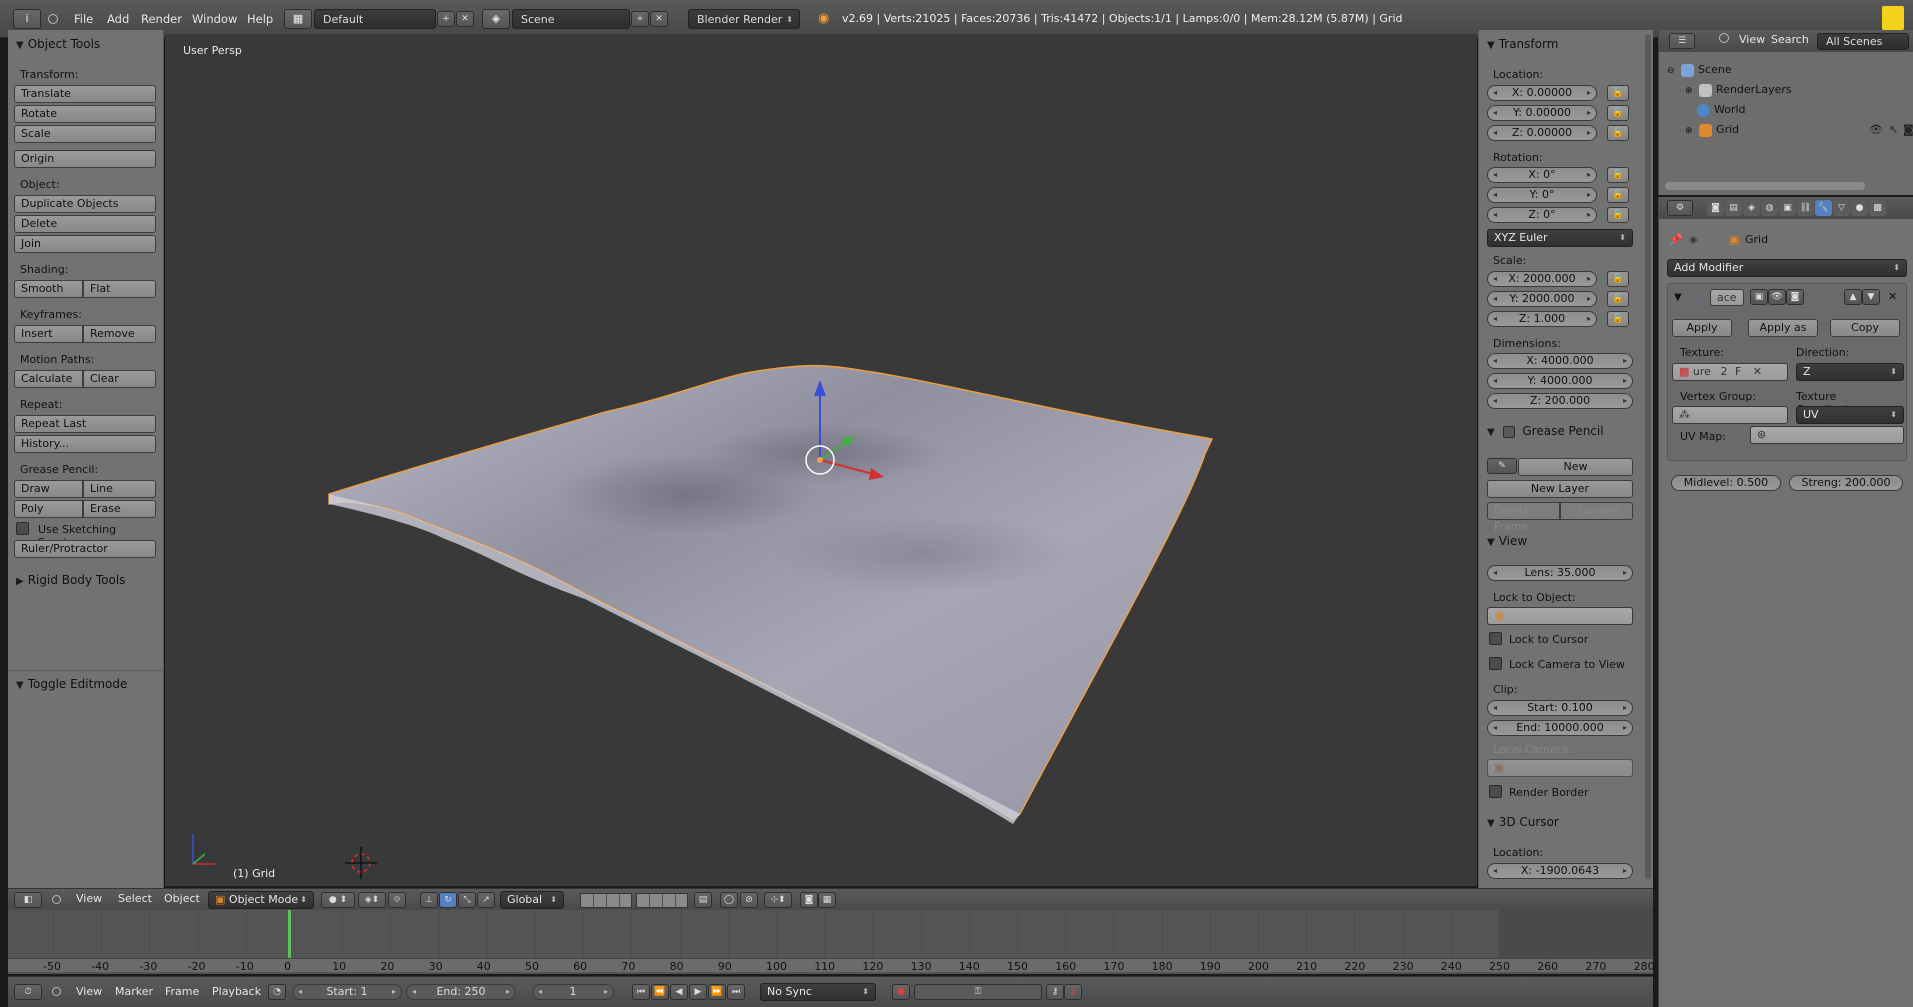 Image resolution: width=1913 pixels, height=1007 pixels. I want to click on sketching-sessions-checkbox, so click(22, 528).